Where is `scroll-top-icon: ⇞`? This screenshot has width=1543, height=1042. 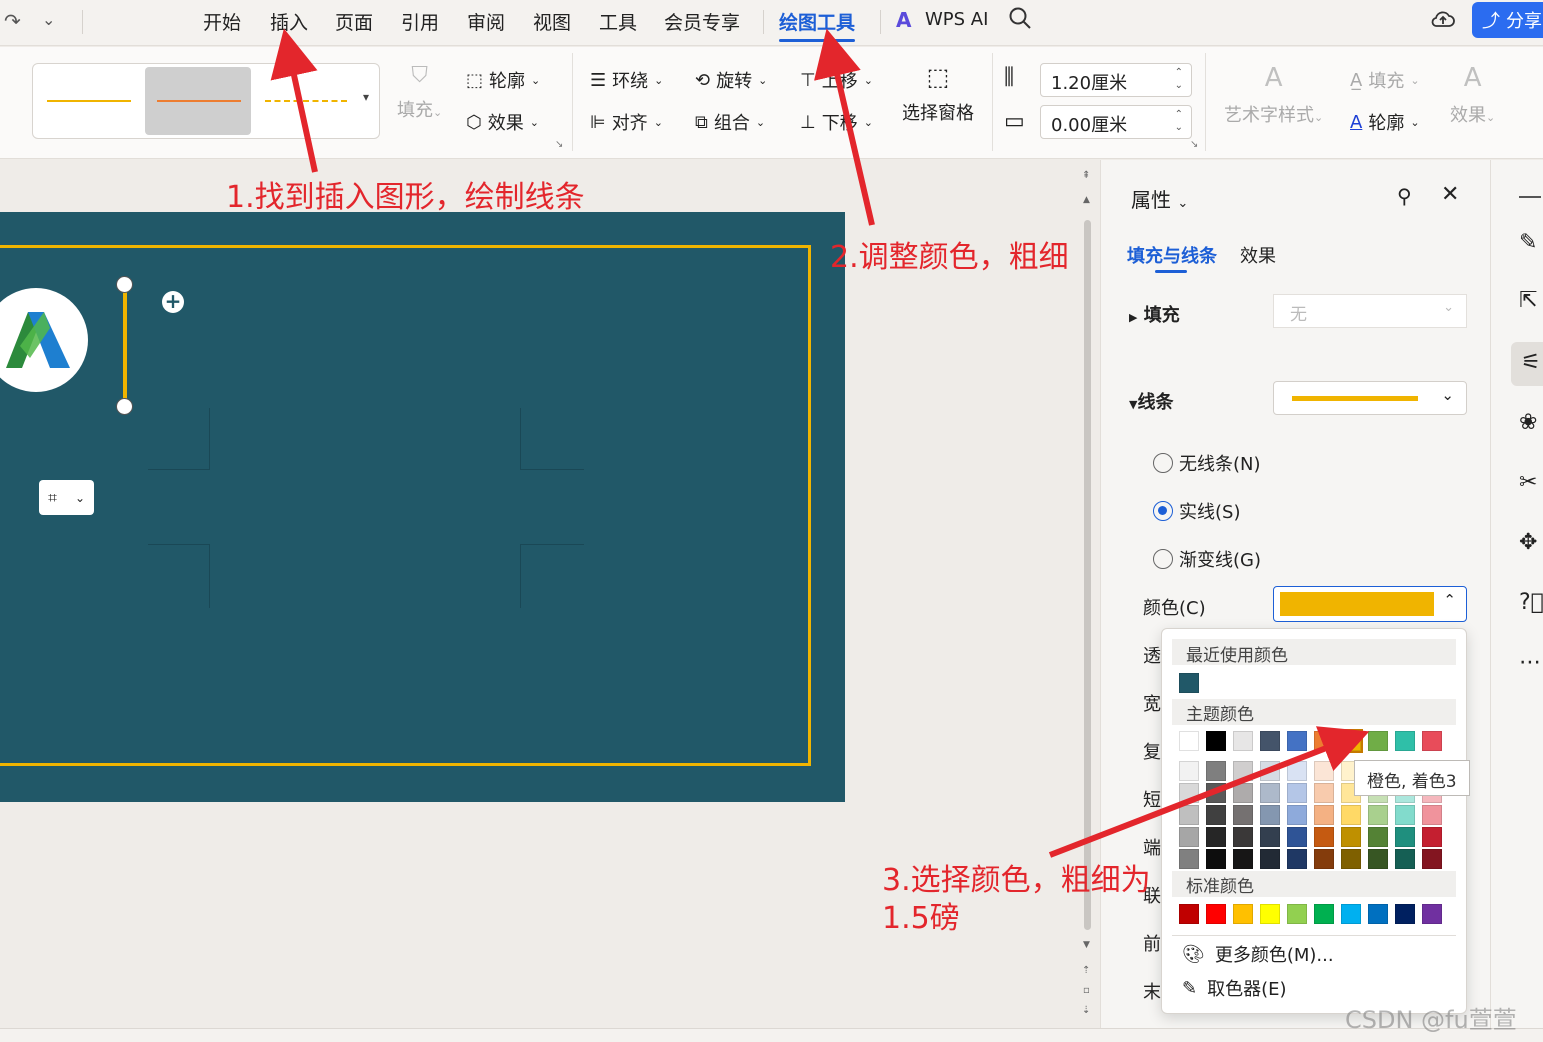
scroll-top-icon: ⇞ is located at coordinates (1086, 175).